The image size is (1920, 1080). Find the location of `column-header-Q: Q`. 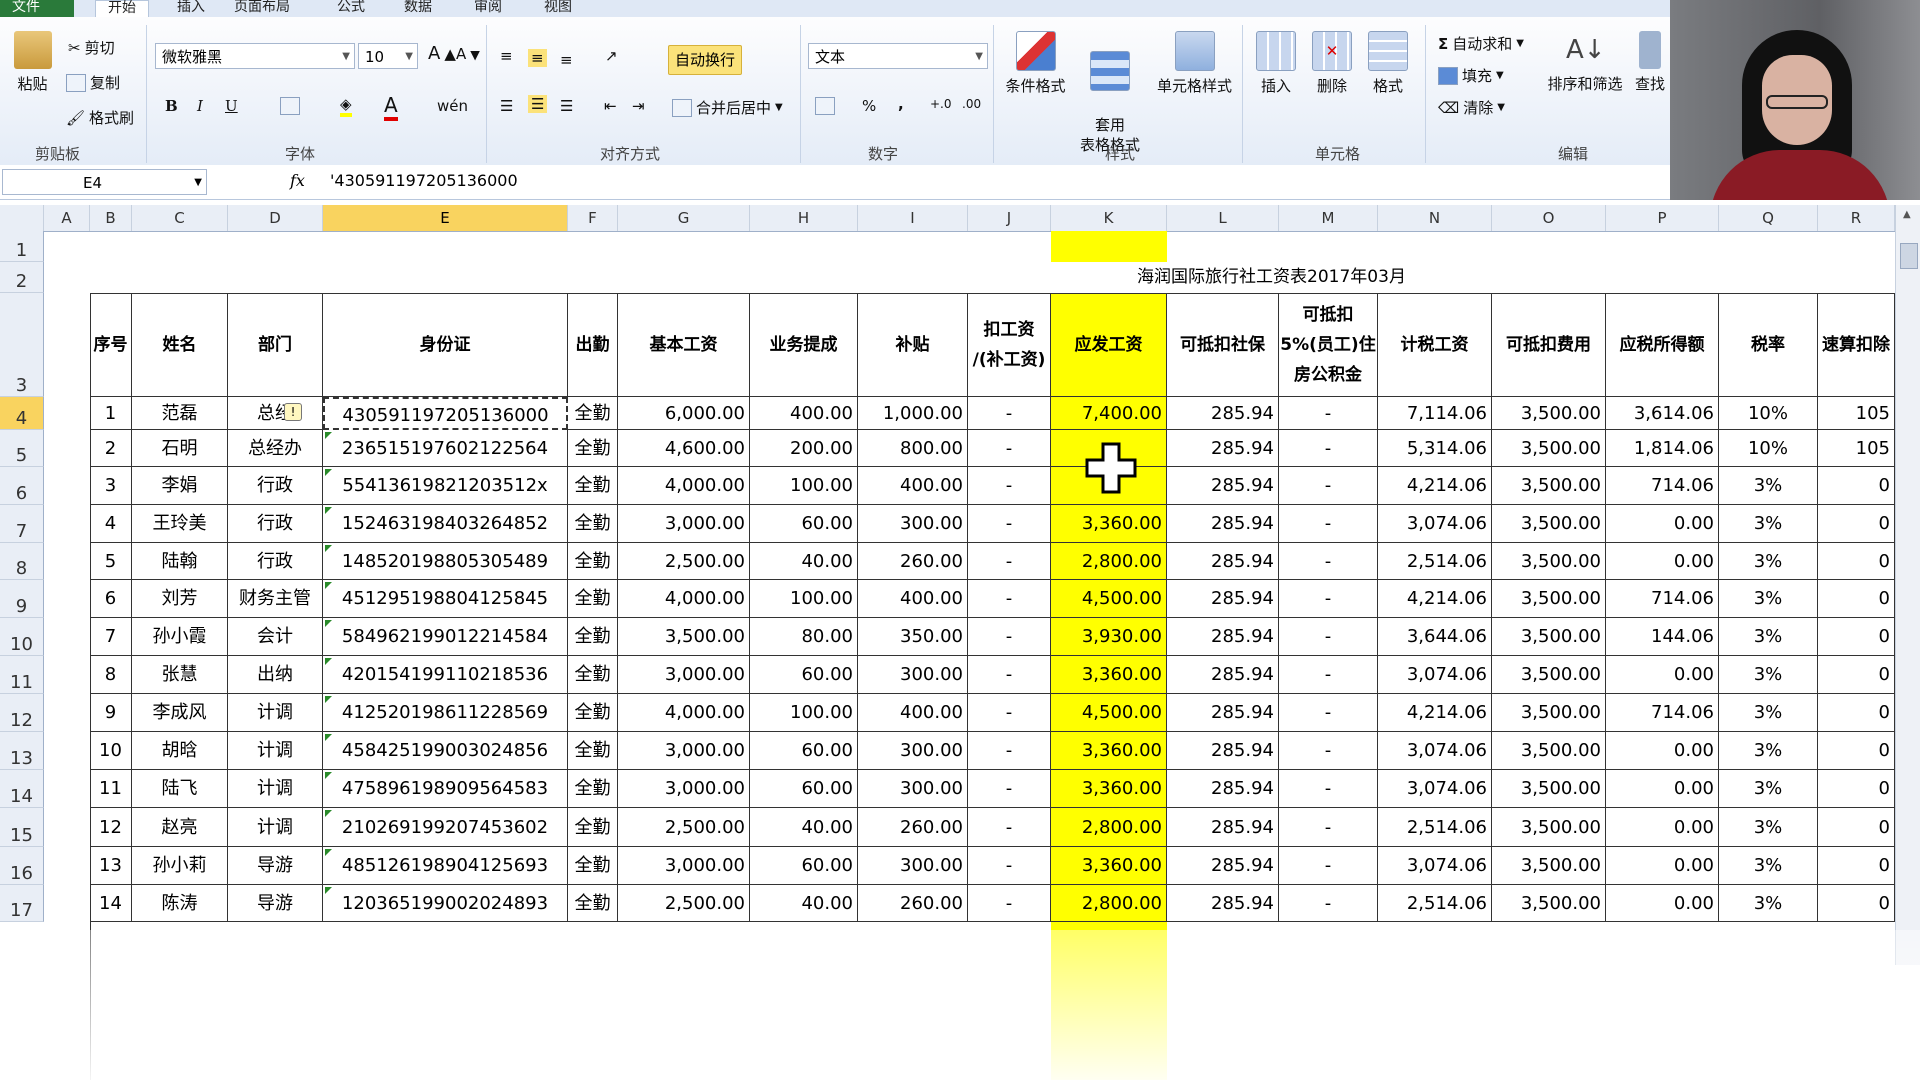

column-header-Q: Q is located at coordinates (1768, 218).